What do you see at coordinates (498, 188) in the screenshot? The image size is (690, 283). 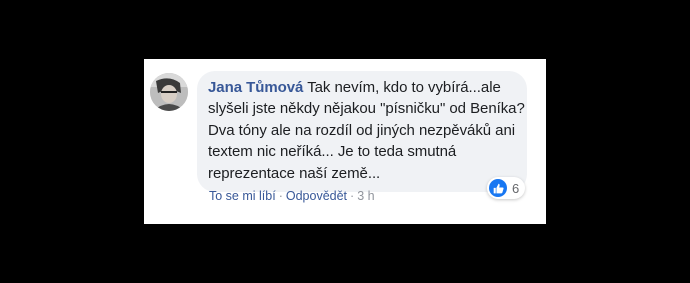 I see `like-icon` at bounding box center [498, 188].